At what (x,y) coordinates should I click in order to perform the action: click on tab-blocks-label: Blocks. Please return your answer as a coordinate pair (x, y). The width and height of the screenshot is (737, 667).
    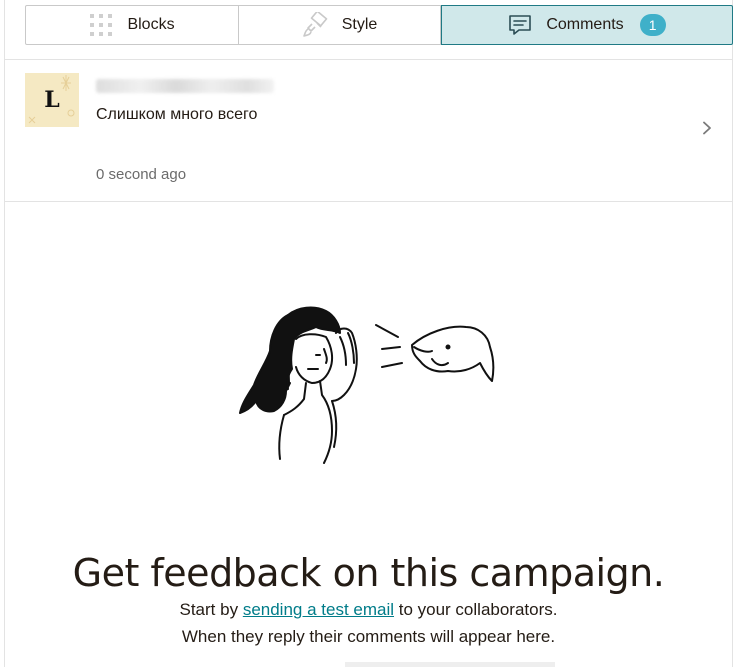
    Looking at the image, I should click on (151, 24).